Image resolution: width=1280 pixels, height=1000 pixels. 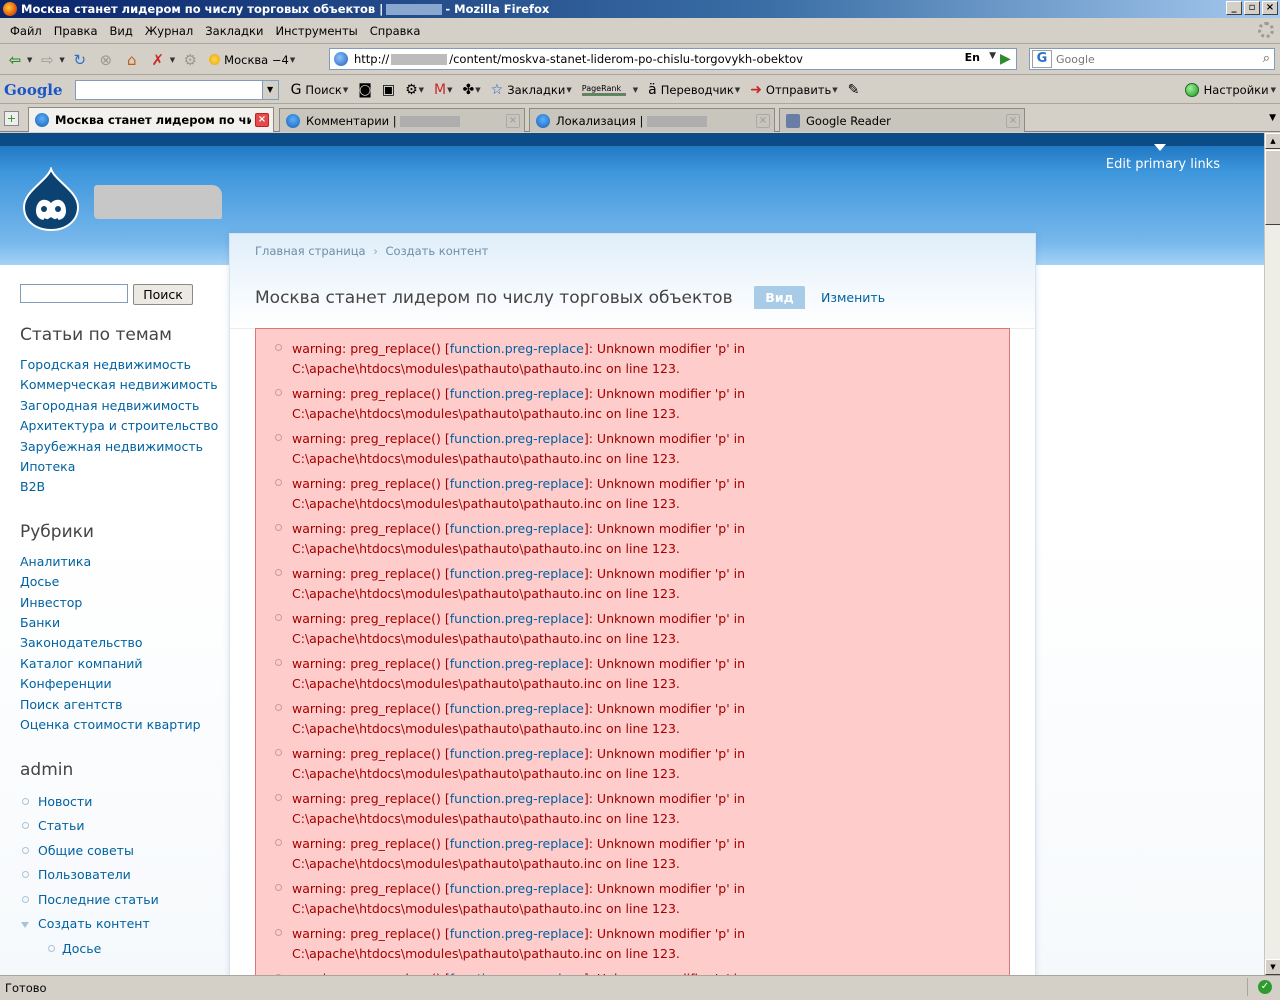 I want to click on topic-link: Ипотека, so click(x=120, y=467).